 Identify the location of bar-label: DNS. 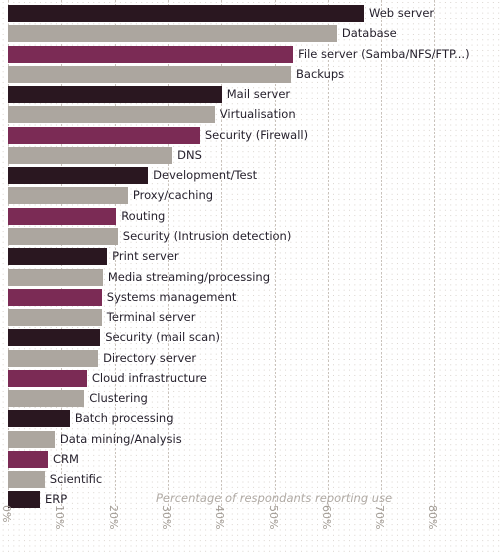
(189, 154).